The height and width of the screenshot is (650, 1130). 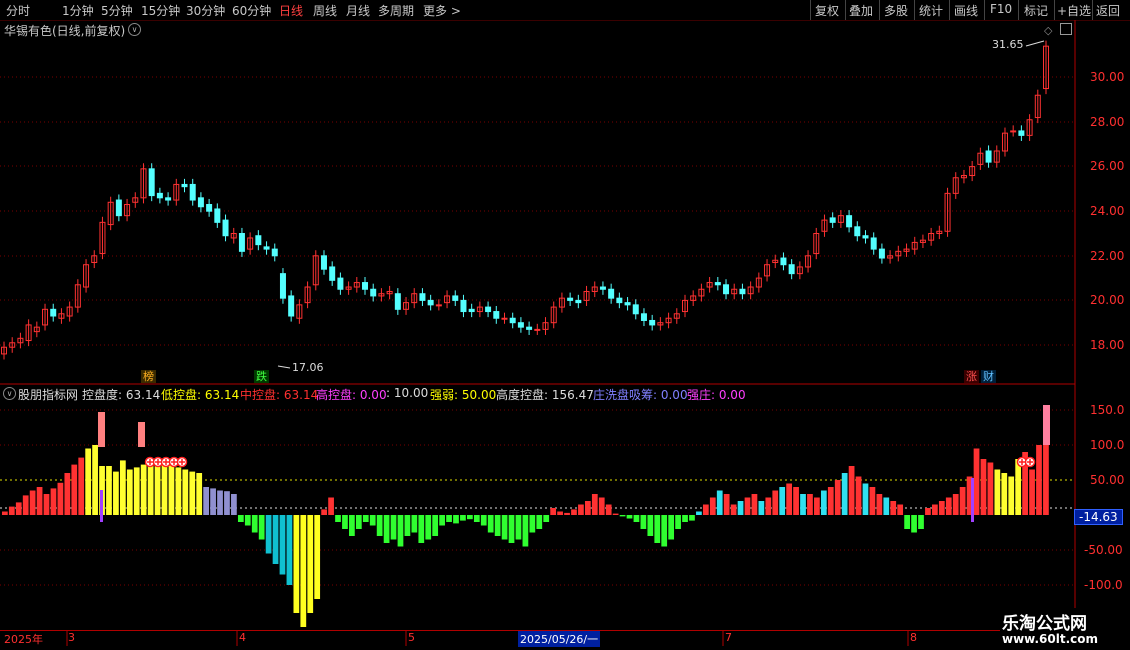 What do you see at coordinates (308, 367) in the screenshot?
I see `low-price-label: 17.06` at bounding box center [308, 367].